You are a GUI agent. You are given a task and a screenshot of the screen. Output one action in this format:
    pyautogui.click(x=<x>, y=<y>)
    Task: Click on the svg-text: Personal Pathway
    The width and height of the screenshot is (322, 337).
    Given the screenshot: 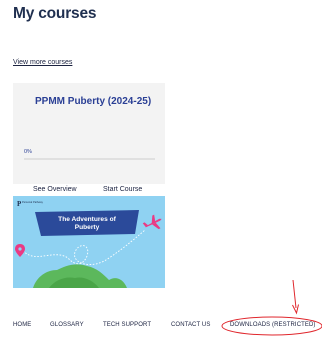 What is the action you would take?
    pyautogui.click(x=33, y=202)
    